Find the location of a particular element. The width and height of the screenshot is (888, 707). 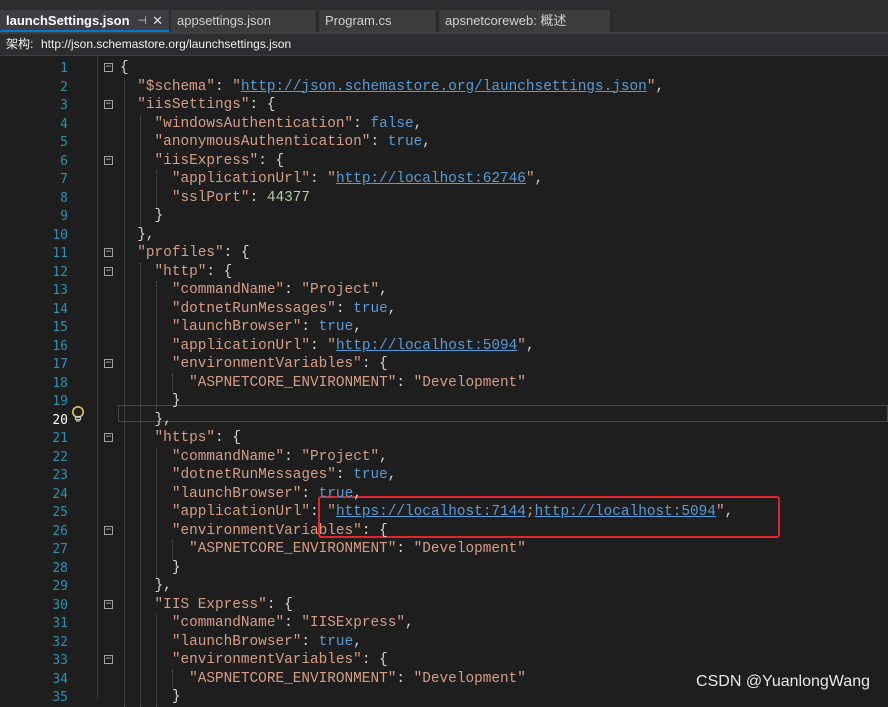

code-line: 22 "commandName": "Project", is located at coordinates (444, 457).